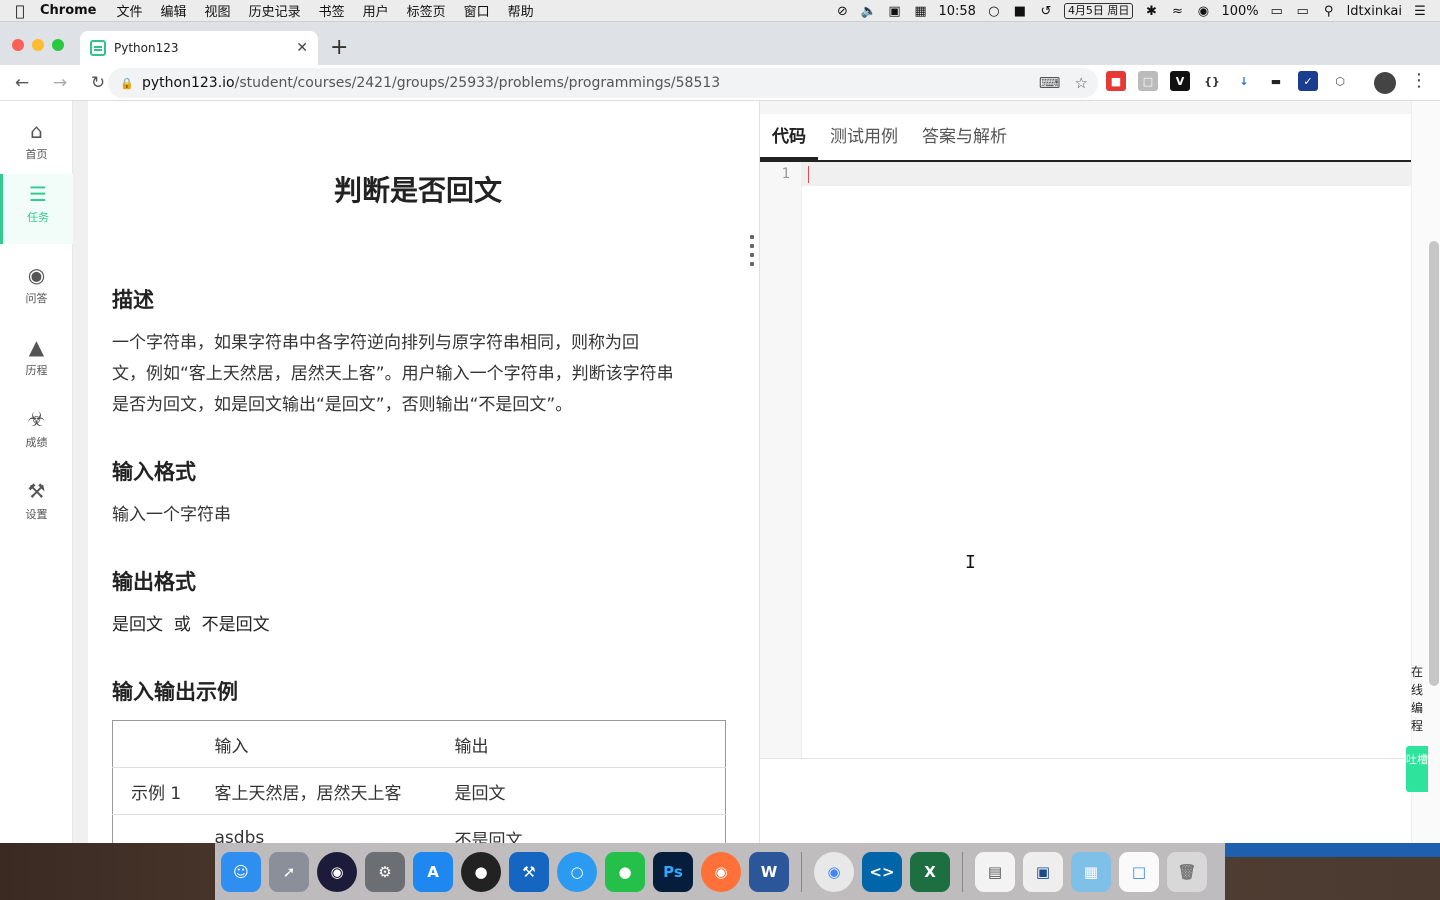  What do you see at coordinates (1303, 11) in the screenshot?
I see `airplay-icon: ▭` at bounding box center [1303, 11].